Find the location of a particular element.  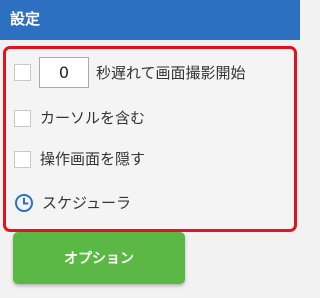

delay-checkbox is located at coordinates (22, 72).